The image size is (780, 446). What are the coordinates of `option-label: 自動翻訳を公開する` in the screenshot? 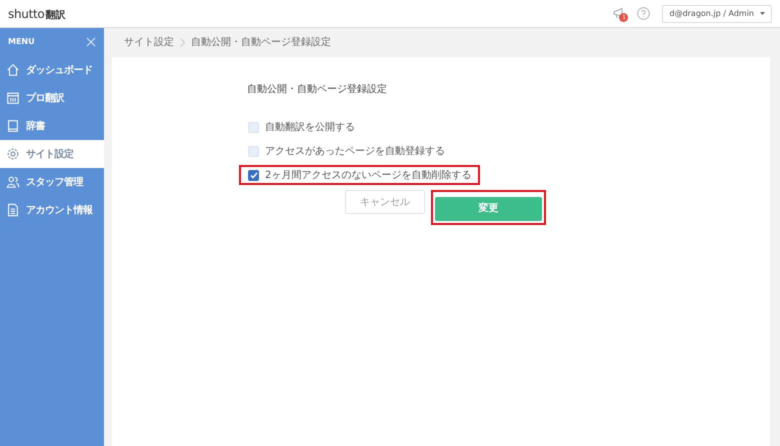 It's located at (310, 127).